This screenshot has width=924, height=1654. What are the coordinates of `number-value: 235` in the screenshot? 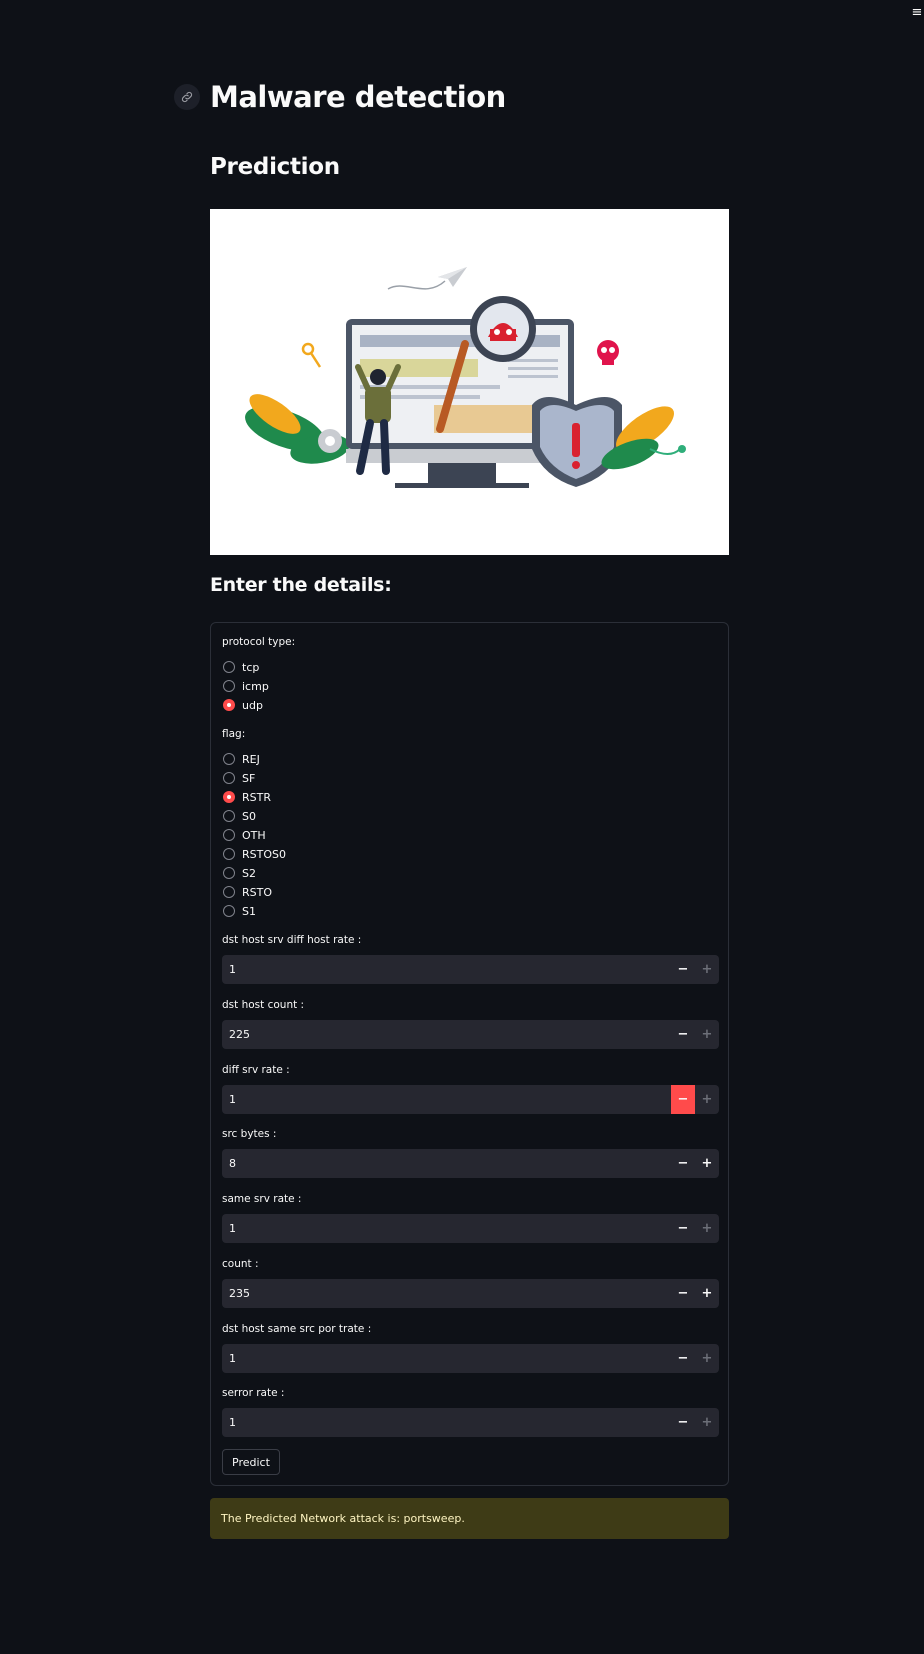 It's located at (446, 1293).